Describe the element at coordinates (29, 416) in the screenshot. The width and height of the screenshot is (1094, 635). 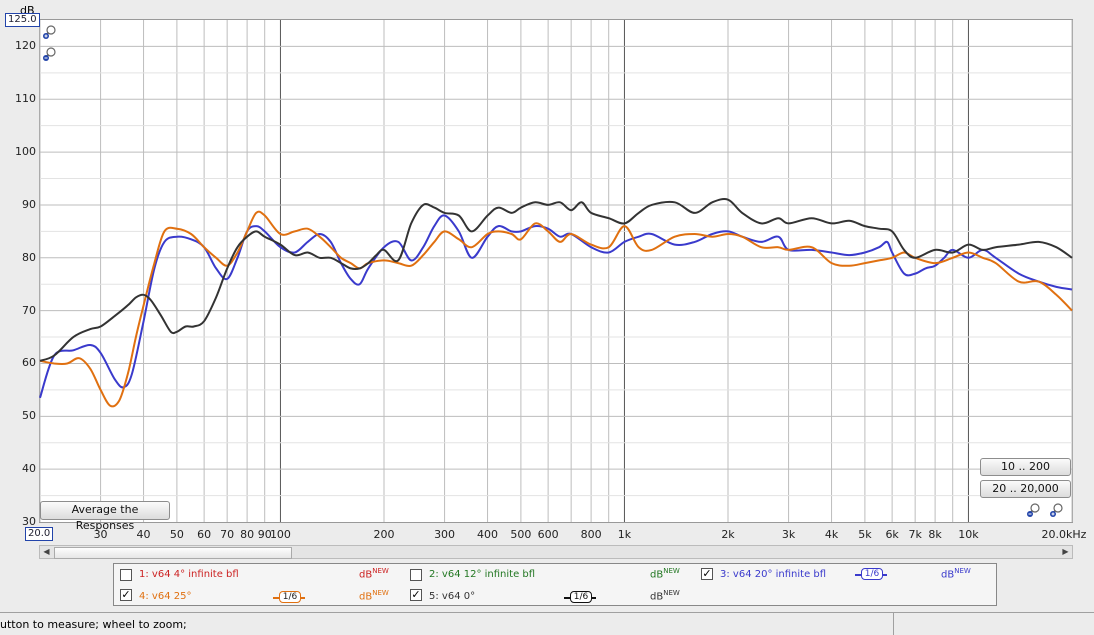
I see `y-tick-label: 50` at that location.